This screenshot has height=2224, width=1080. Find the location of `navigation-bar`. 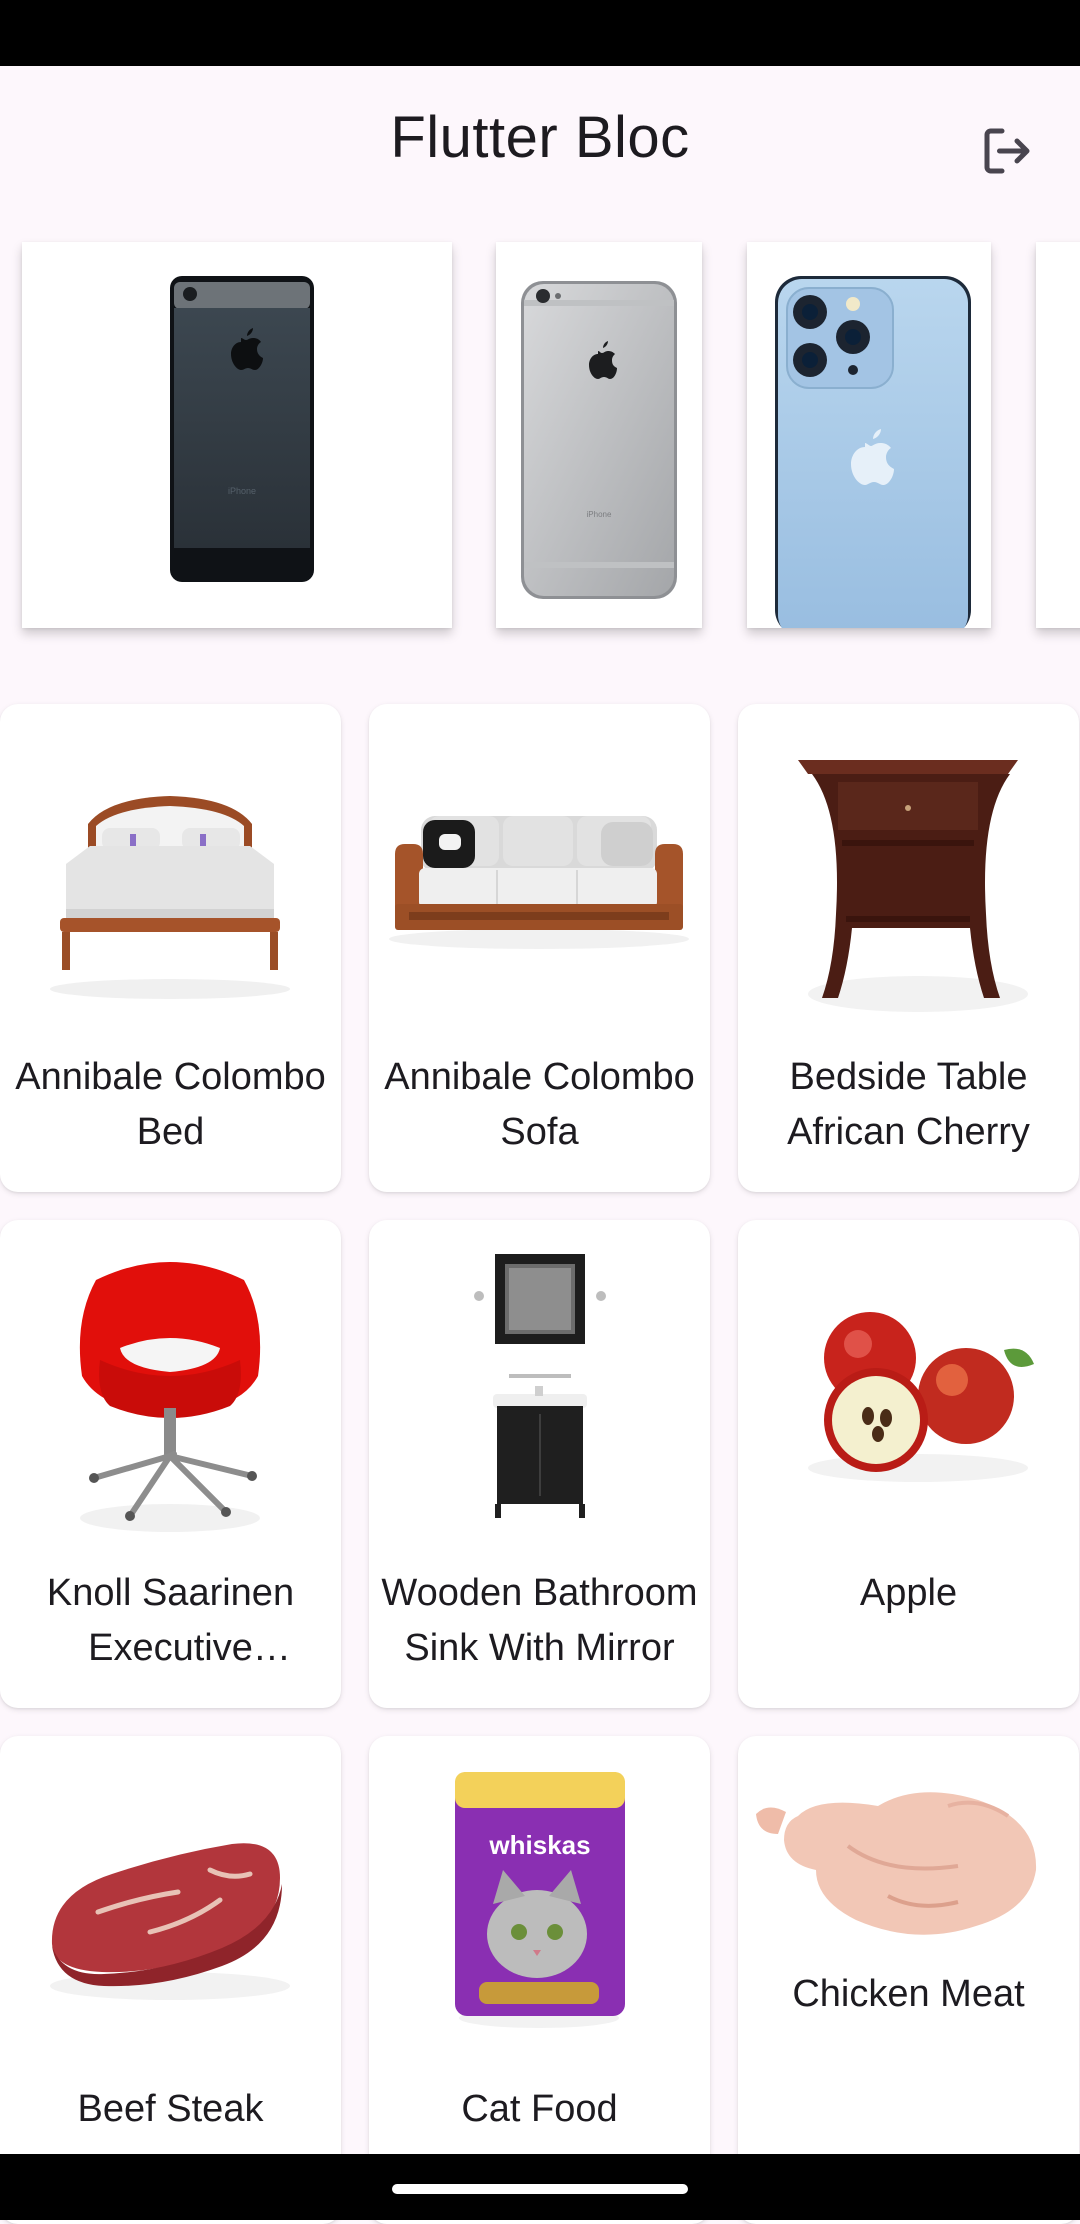

navigation-bar is located at coordinates (540, 2187).